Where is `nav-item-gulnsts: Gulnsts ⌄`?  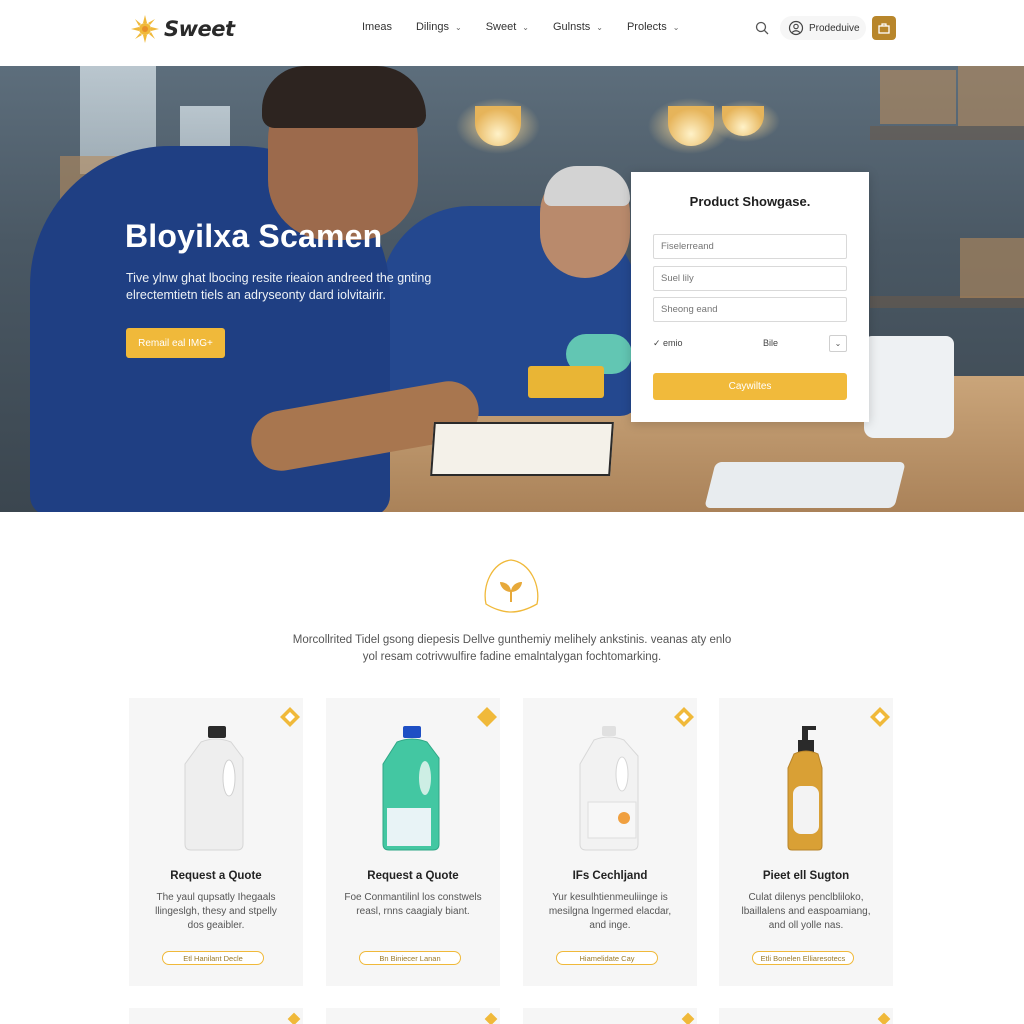 nav-item-gulnsts: Gulnsts ⌄ is located at coordinates (578, 27).